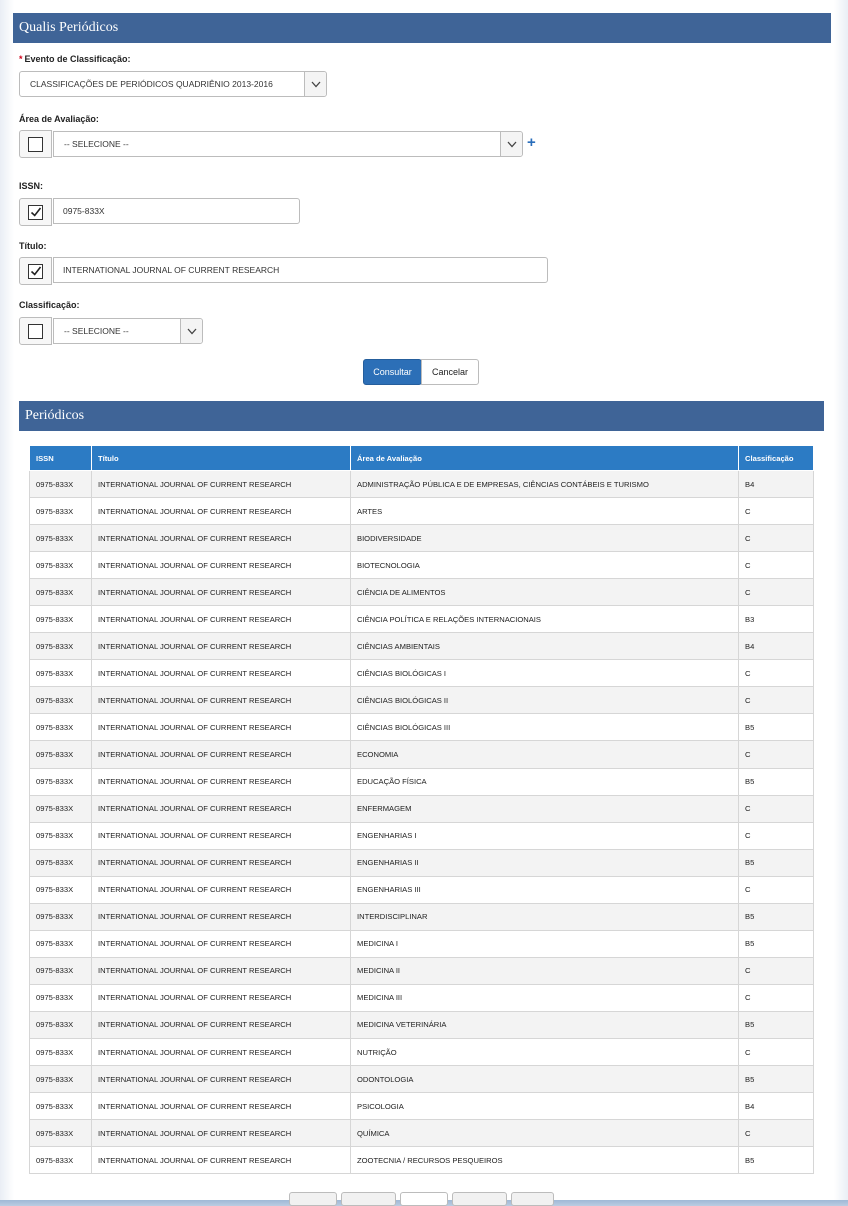  Describe the element at coordinates (544, 700) in the screenshot. I see `cell-area: CIÊNCIAS BIOLÓGICAS II` at that location.